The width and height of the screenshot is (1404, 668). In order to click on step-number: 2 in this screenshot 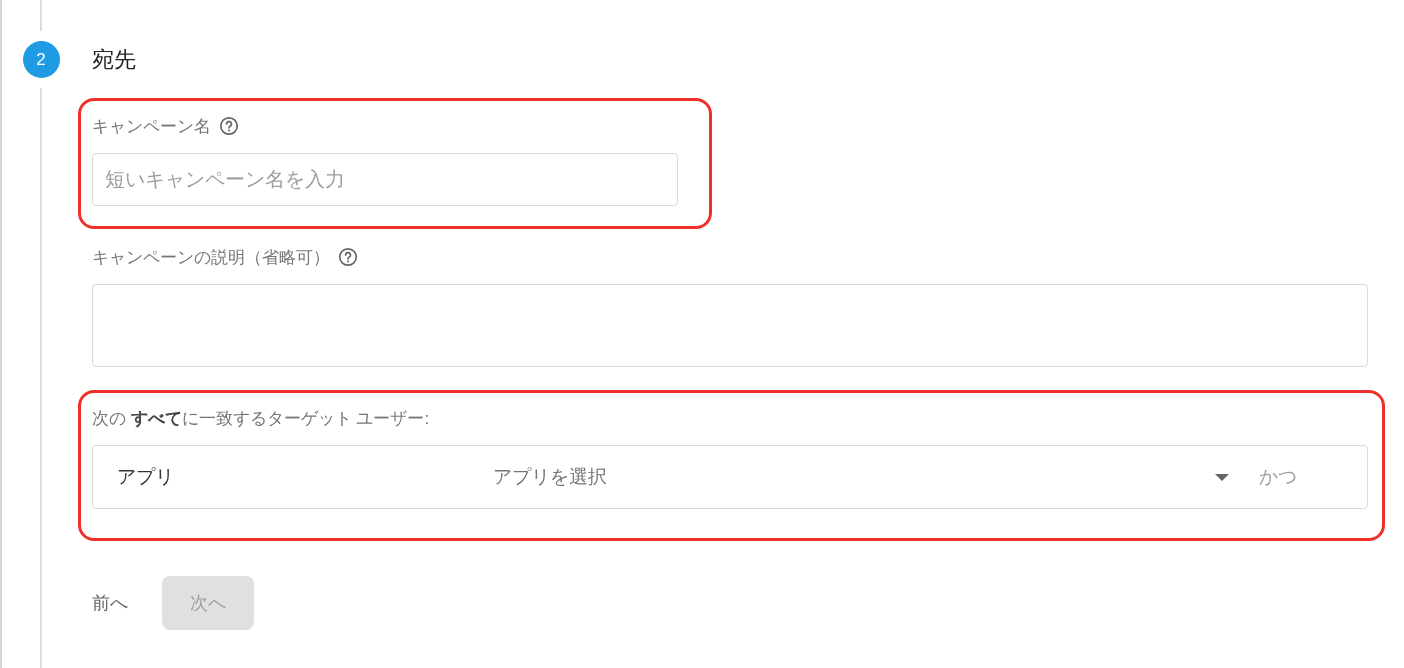, I will do `click(41, 59)`.